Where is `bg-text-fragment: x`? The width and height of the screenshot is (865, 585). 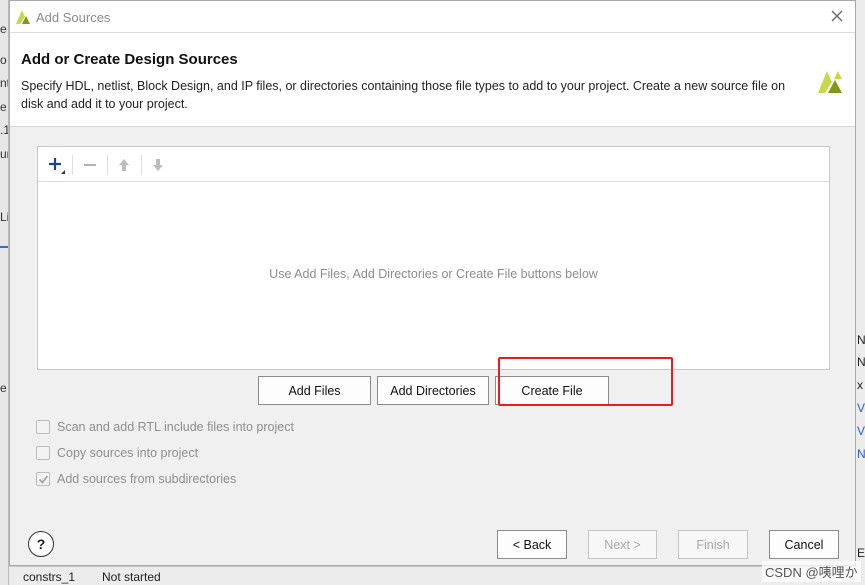
bg-text-fragment: x is located at coordinates (860, 385).